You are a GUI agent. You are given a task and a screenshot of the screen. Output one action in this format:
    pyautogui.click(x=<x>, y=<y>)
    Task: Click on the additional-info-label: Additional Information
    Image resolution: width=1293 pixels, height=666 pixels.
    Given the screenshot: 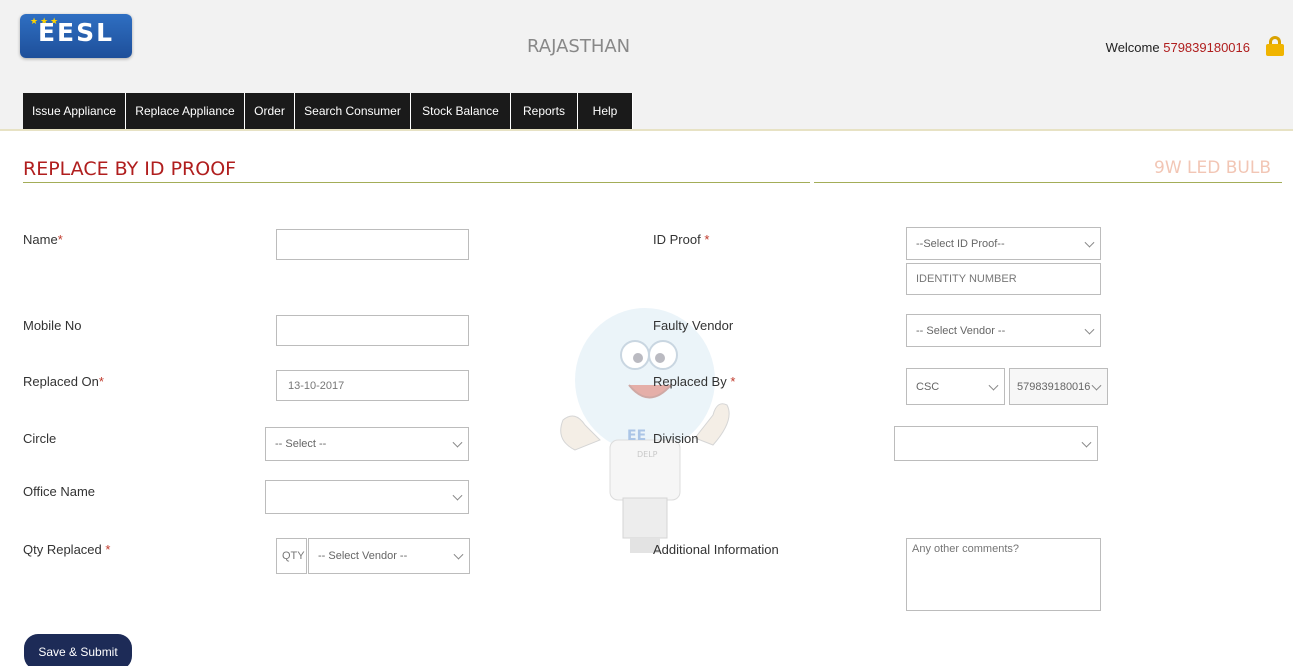 What is the action you would take?
    pyautogui.click(x=716, y=549)
    